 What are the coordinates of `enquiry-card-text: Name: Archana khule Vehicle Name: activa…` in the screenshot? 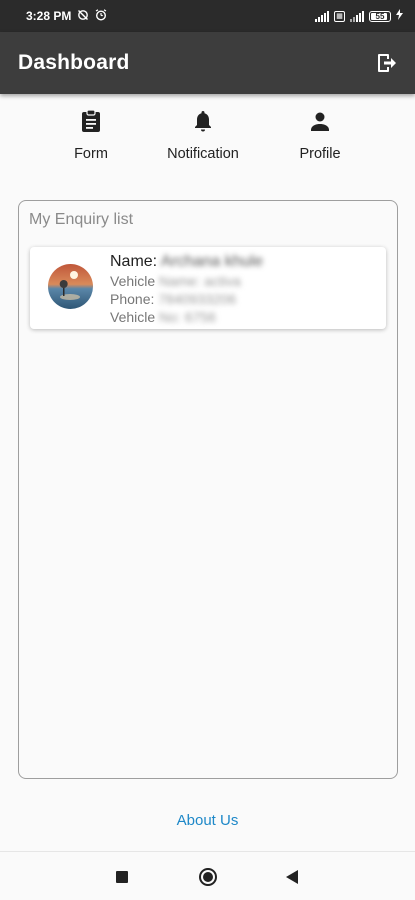 It's located at (186, 289).